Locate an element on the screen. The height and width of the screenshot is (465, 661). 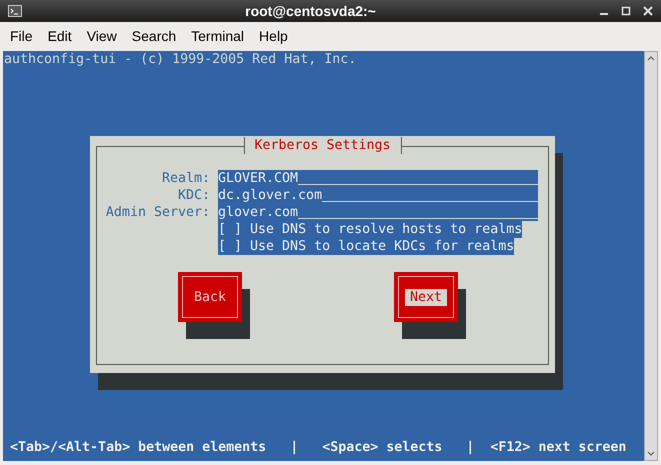
close-icon is located at coordinates (648, 11).